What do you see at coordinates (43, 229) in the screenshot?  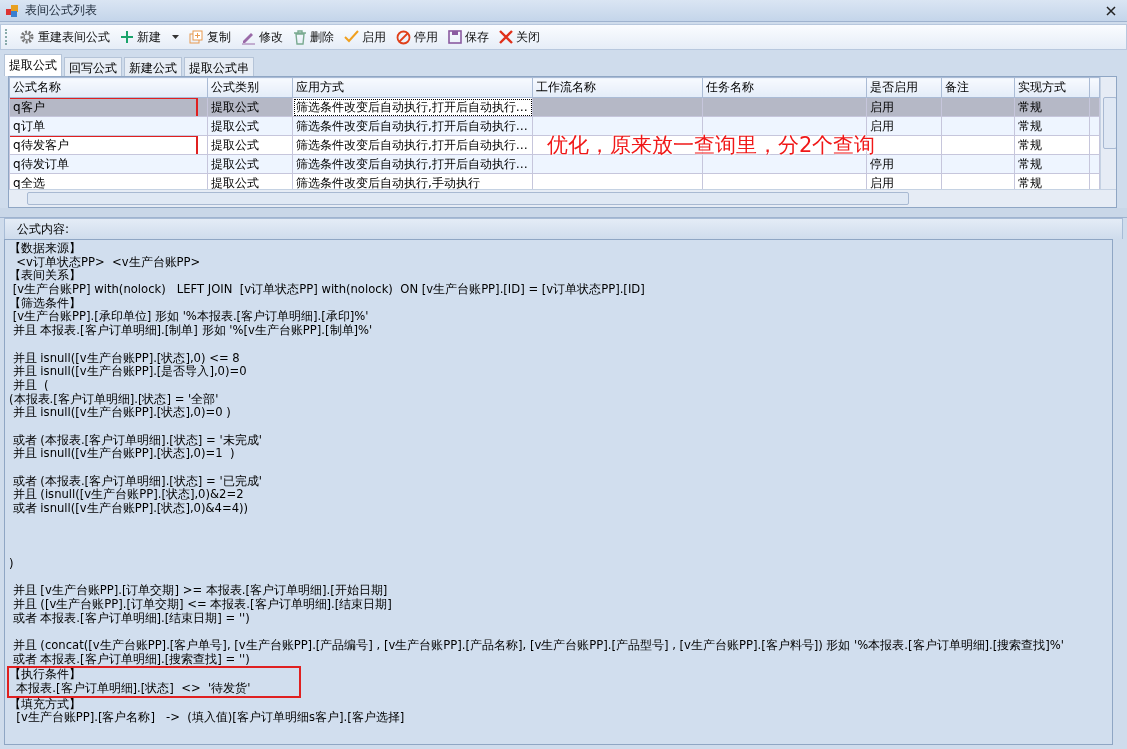 I see `formula-label: 公式内容:` at bounding box center [43, 229].